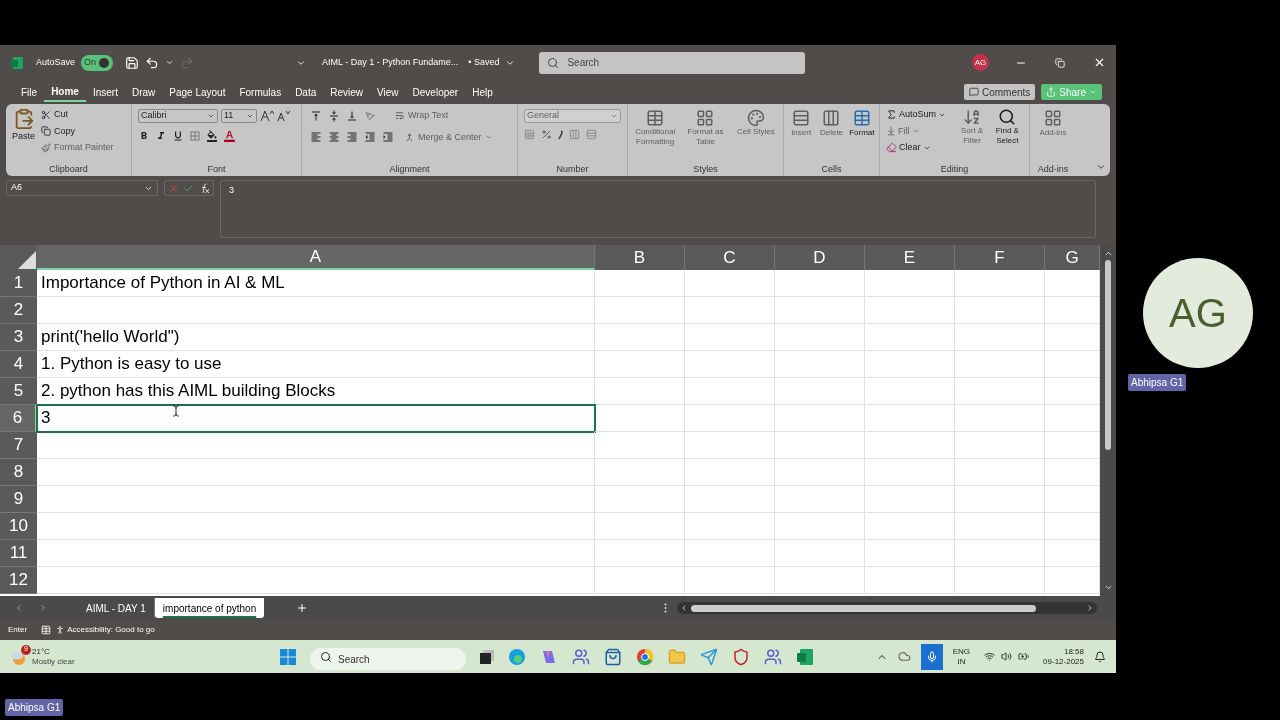  Describe the element at coordinates (161, 135) in the screenshot. I see `italic-icon` at that location.